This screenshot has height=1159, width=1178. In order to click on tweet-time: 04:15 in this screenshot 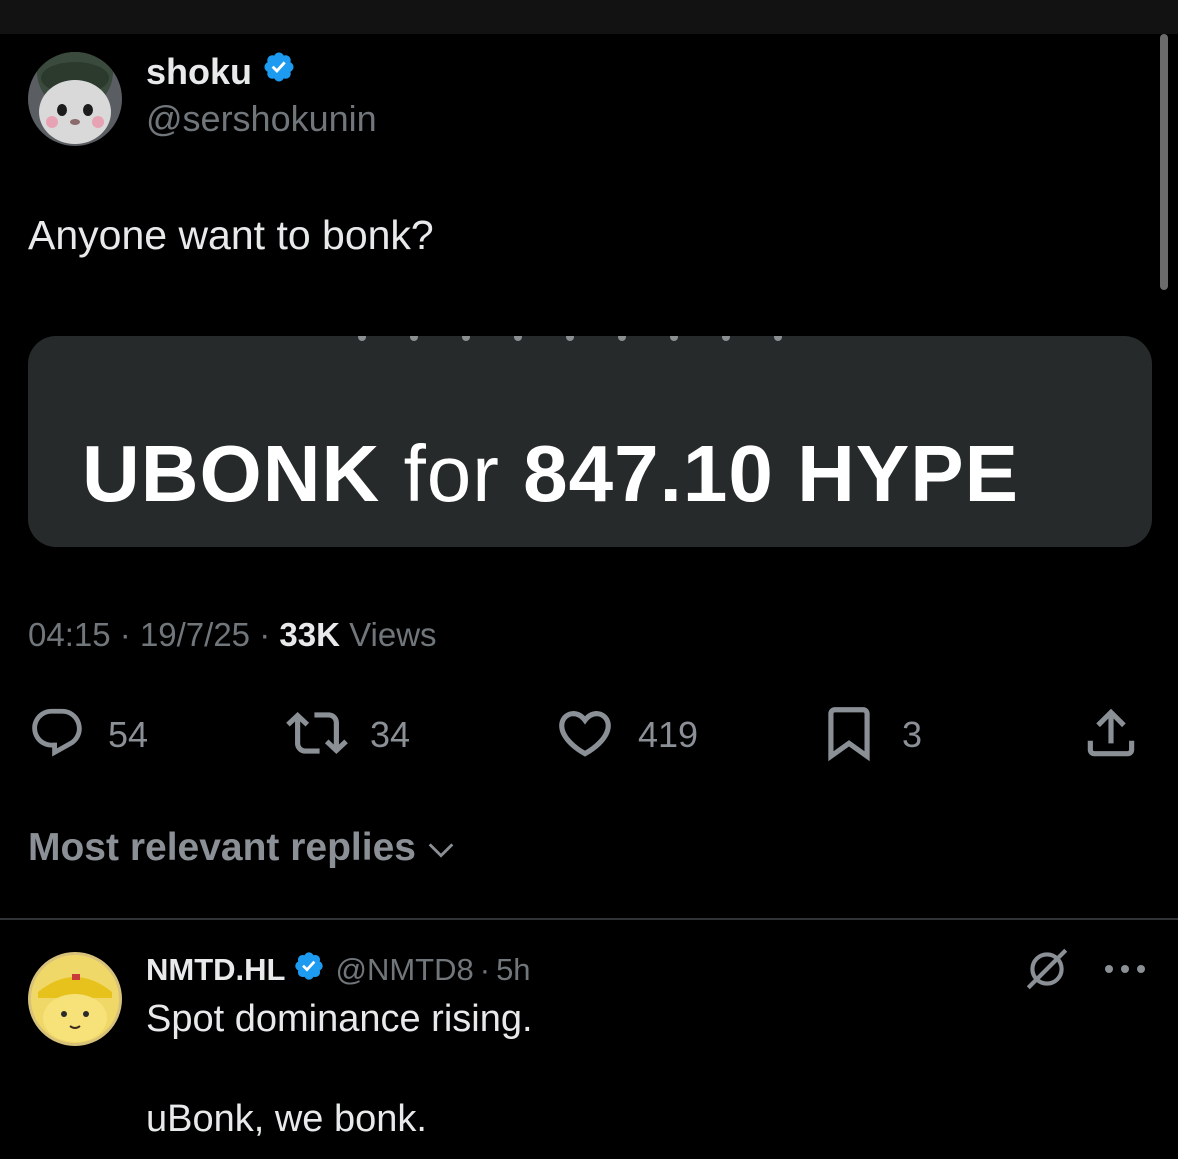, I will do `click(69, 634)`.